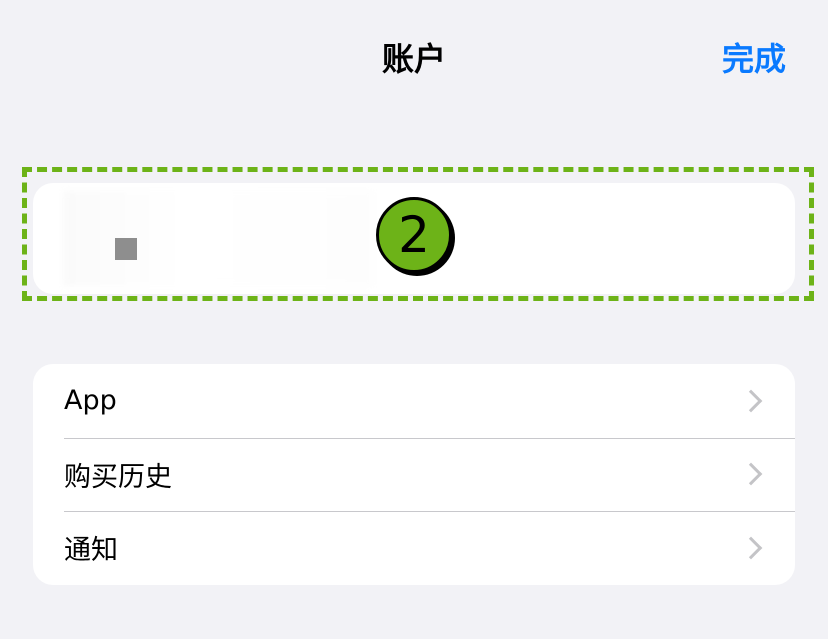 The height and width of the screenshot is (639, 828). I want to click on list-item-purchase-history: 购买历史, so click(414, 474).